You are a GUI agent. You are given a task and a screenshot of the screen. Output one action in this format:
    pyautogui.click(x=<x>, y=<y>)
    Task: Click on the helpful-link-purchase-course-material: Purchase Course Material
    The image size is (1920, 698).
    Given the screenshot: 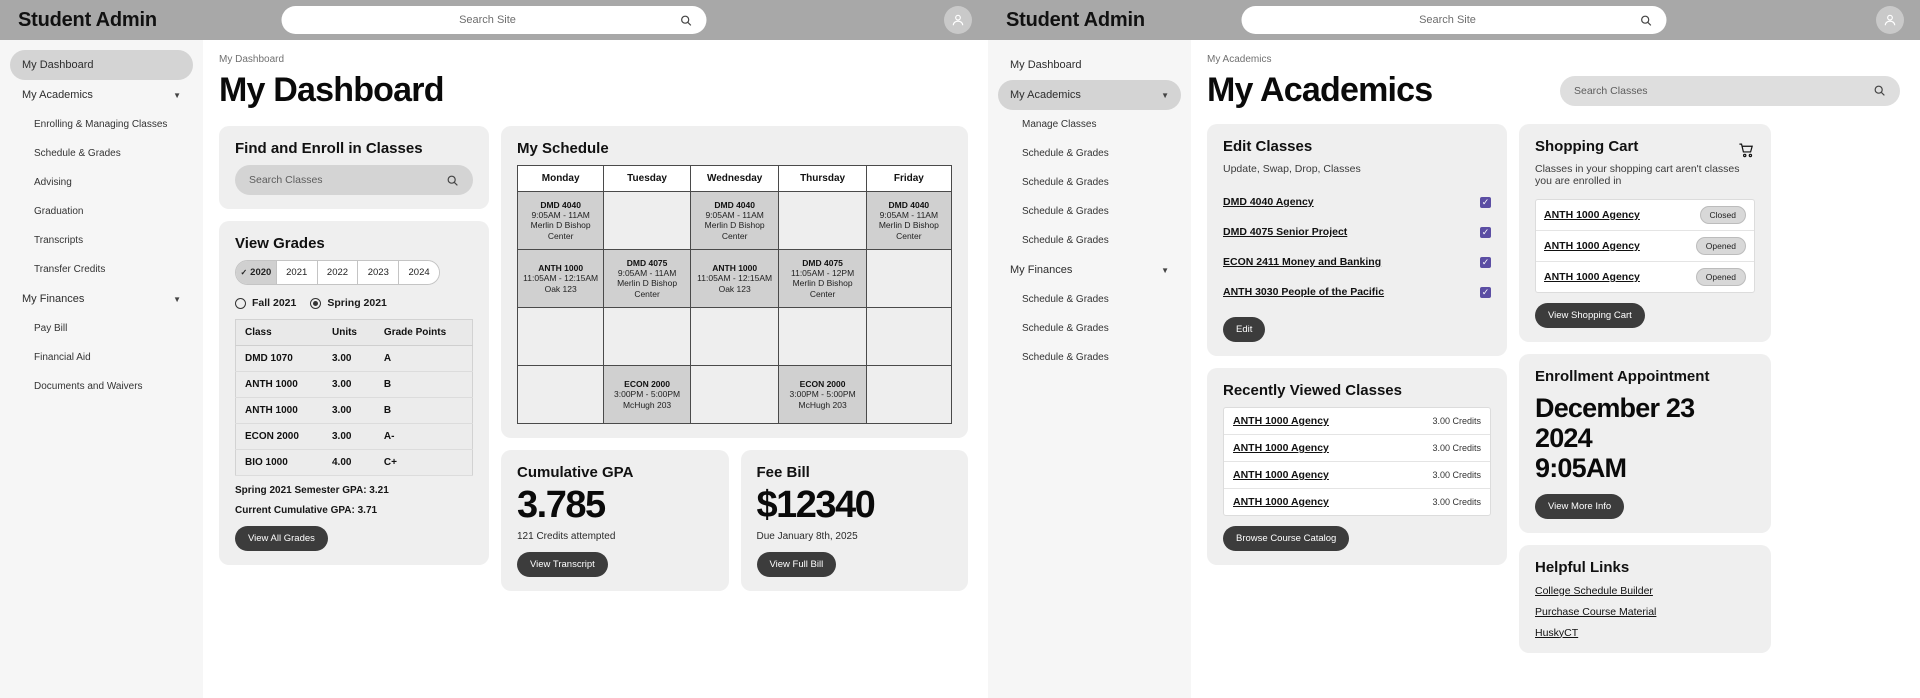 What is the action you would take?
    pyautogui.click(x=1645, y=612)
    